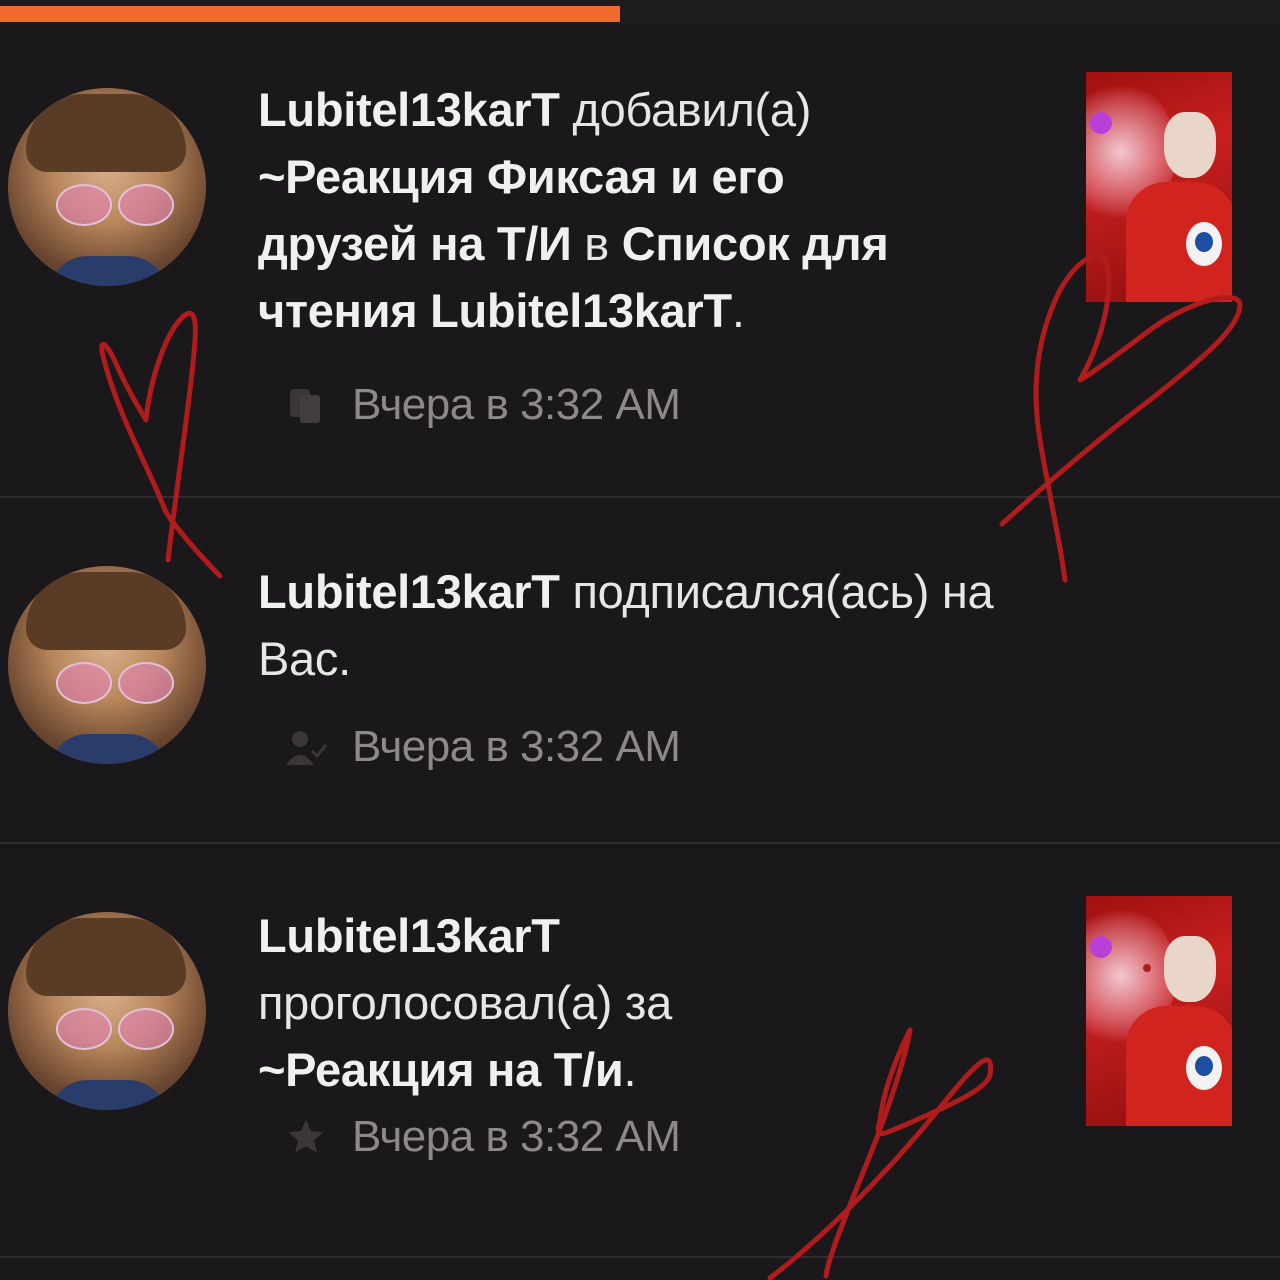 The image size is (1280, 1280). Describe the element at coordinates (640, 12) in the screenshot. I see `top-bar` at that location.